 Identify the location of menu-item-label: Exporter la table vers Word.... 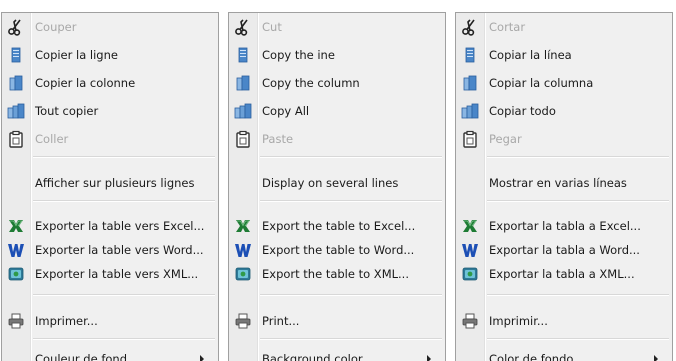
(119, 250).